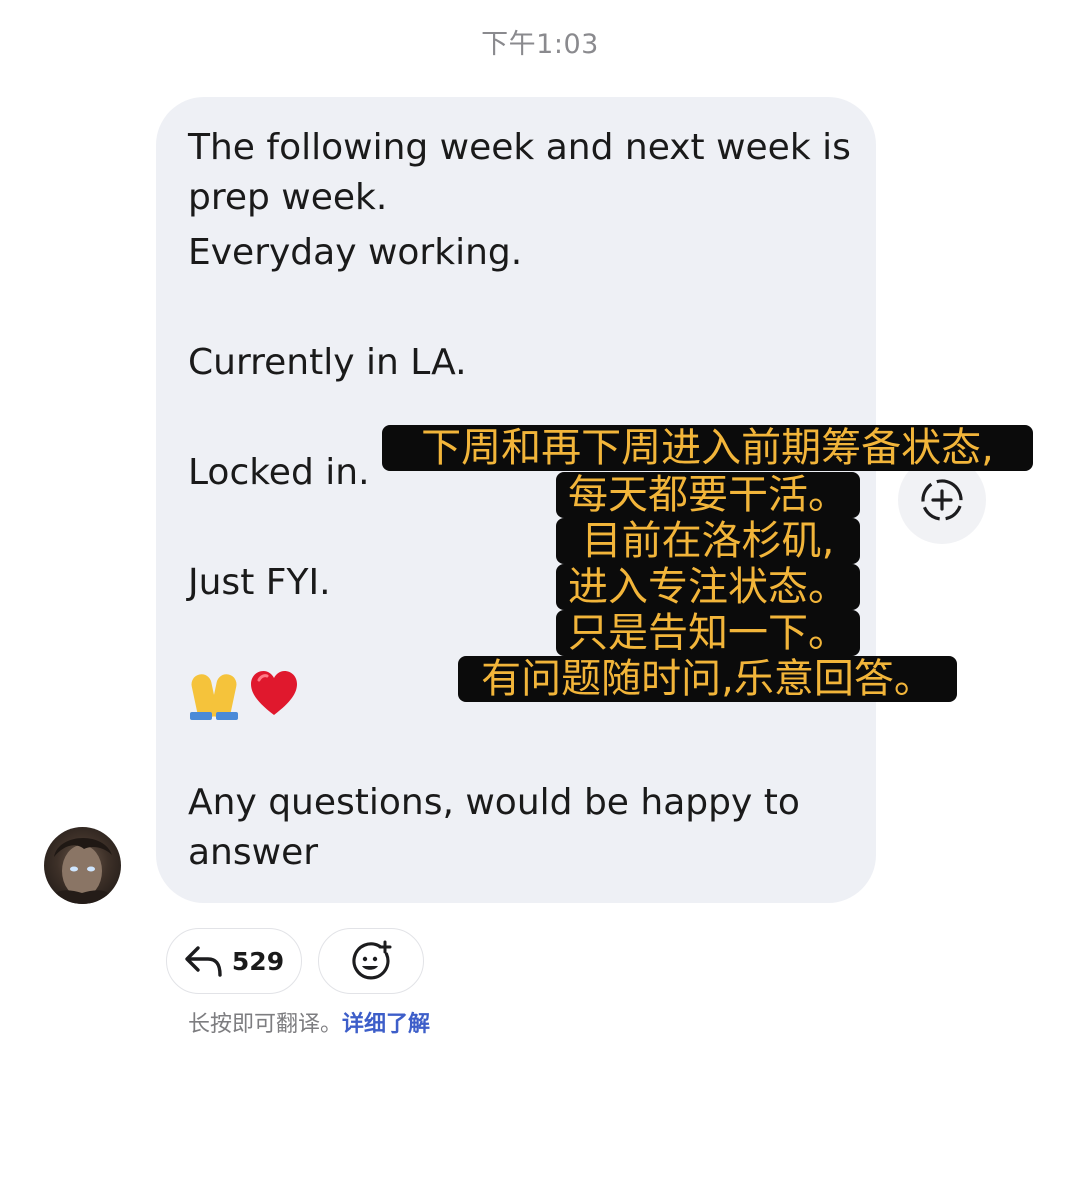  What do you see at coordinates (708, 495) in the screenshot?
I see `subtitle-line: 每天都要干活。` at bounding box center [708, 495].